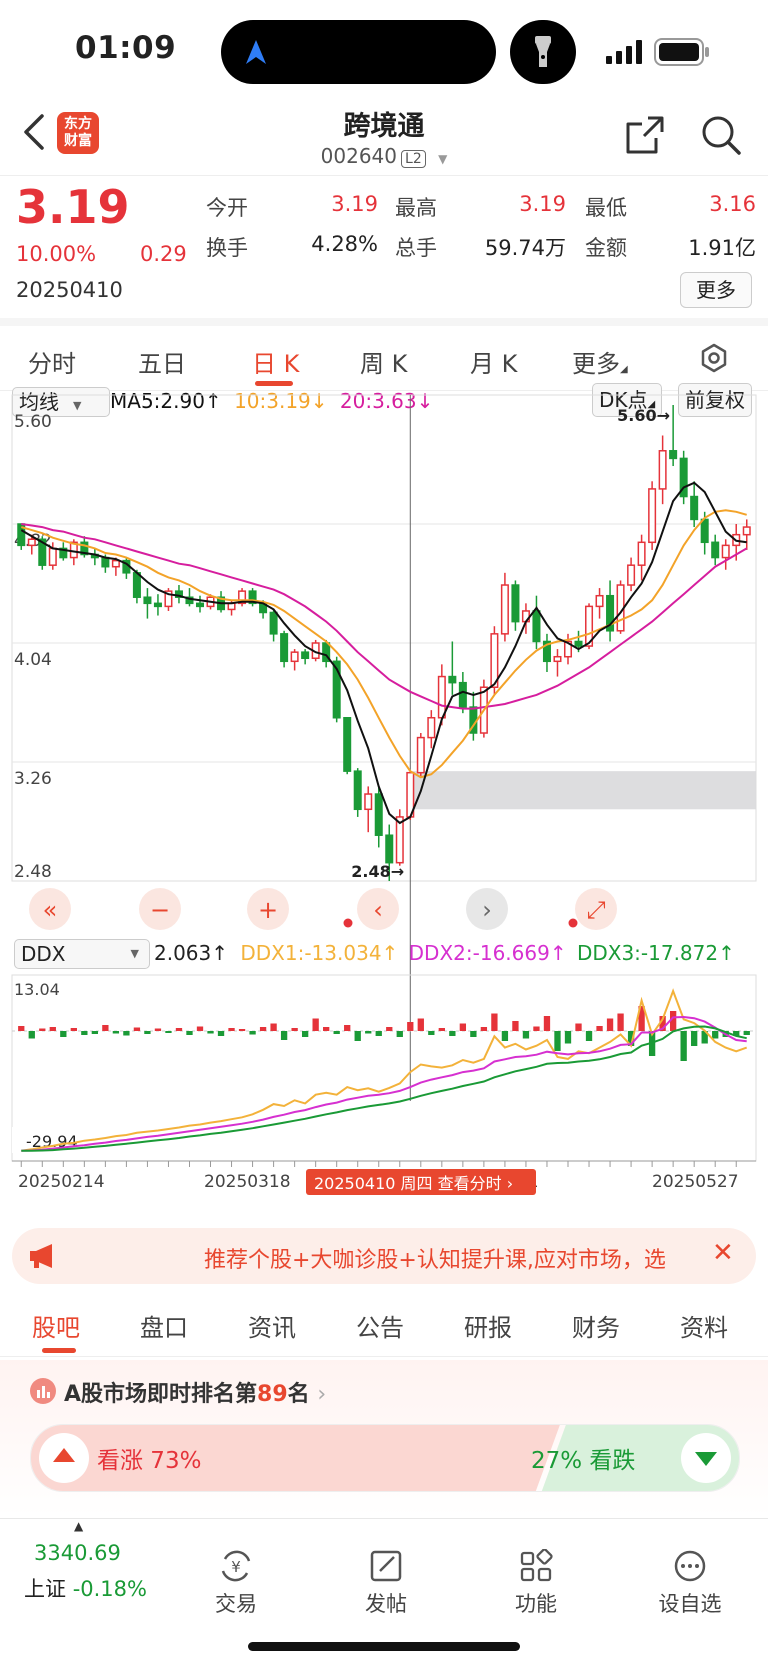 Image resolution: width=768 pixels, height=1666 pixels. Describe the element at coordinates (322, 1394) in the screenshot. I see `chevron-right-icon: ›` at that location.